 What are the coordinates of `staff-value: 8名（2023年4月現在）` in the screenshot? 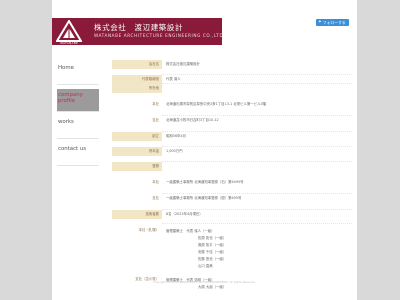 It's located at (257, 217).